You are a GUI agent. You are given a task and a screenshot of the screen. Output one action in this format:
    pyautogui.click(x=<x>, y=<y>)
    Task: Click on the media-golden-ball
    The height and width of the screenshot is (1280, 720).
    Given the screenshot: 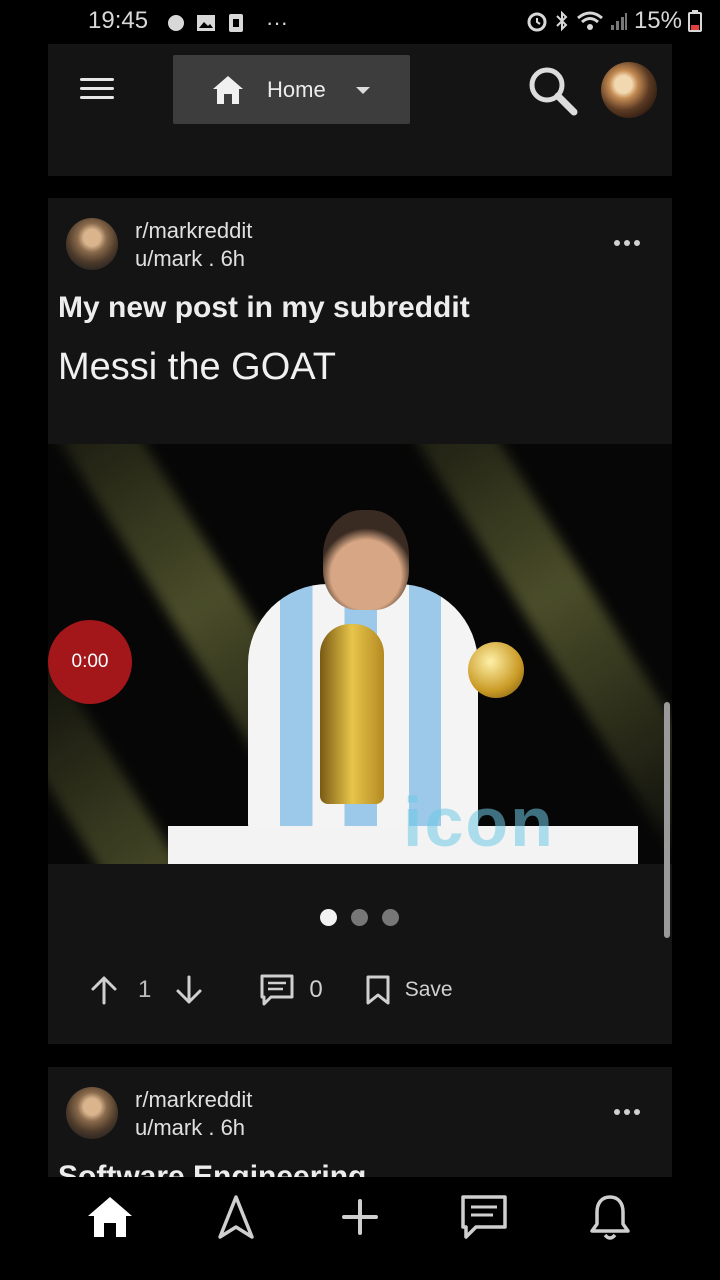 What is the action you would take?
    pyautogui.click(x=496, y=670)
    